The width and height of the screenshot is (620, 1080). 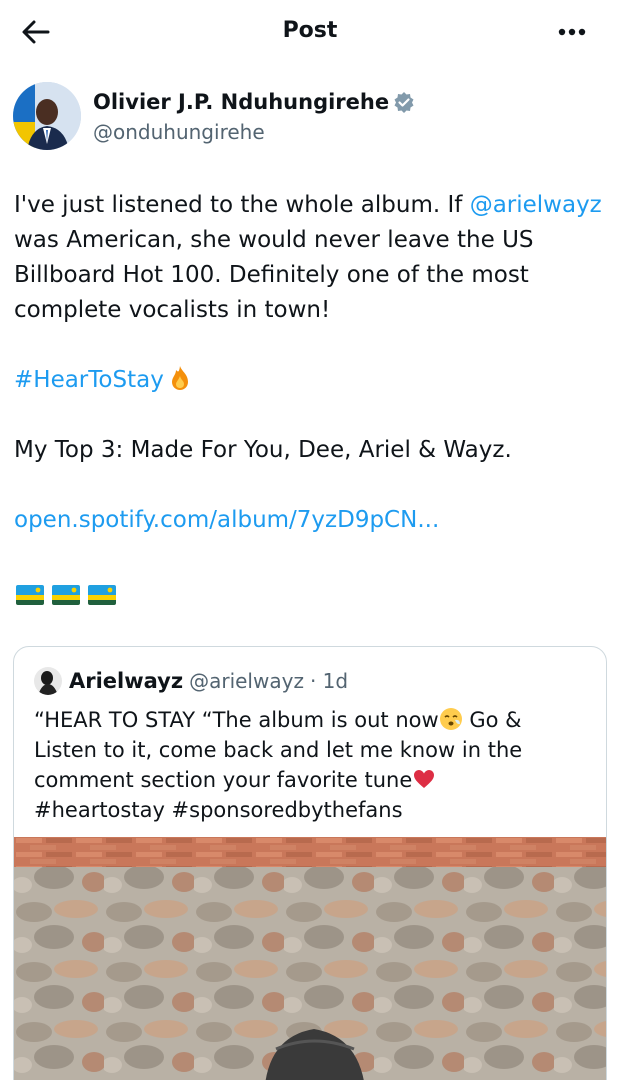 I want to click on quoted-line: #heartostay #sponsoredbythefans, so click(x=218, y=810).